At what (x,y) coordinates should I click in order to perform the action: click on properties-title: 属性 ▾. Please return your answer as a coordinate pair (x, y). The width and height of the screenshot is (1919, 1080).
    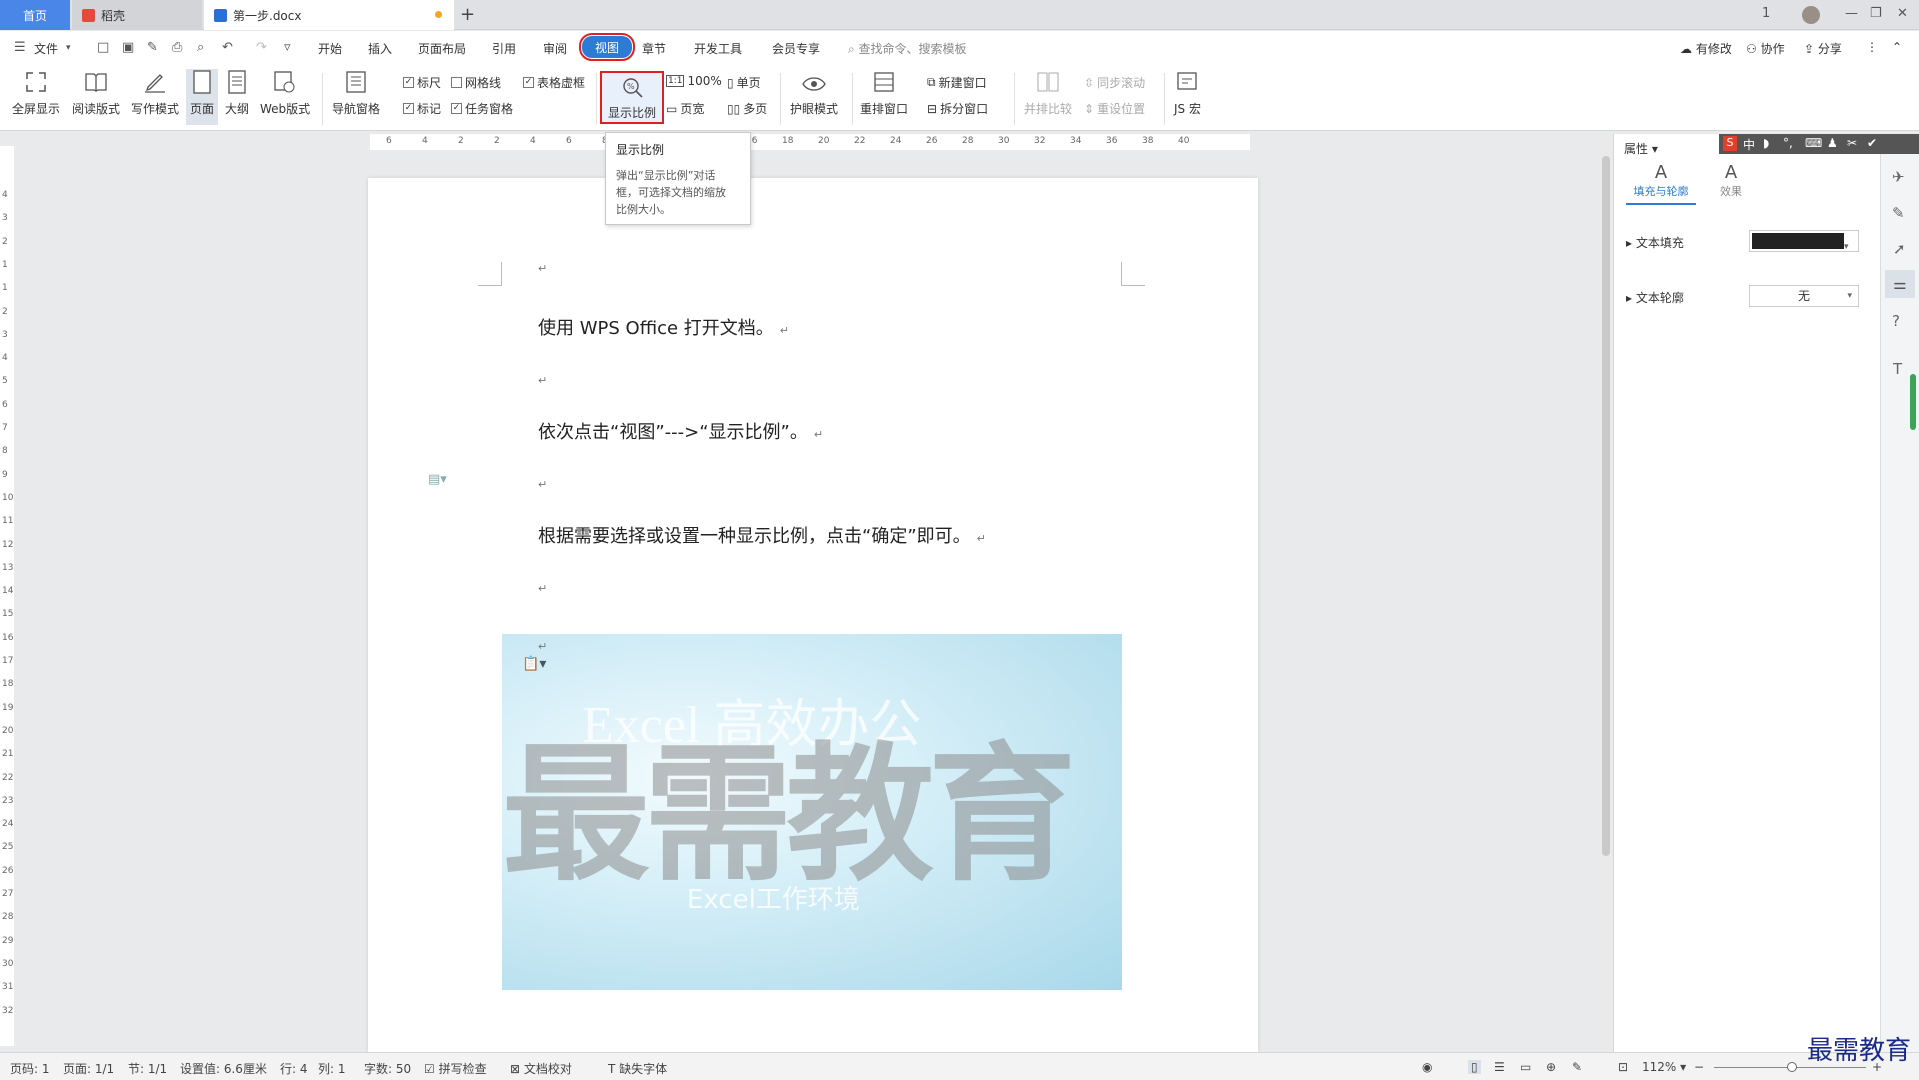
    Looking at the image, I should click on (1641, 148).